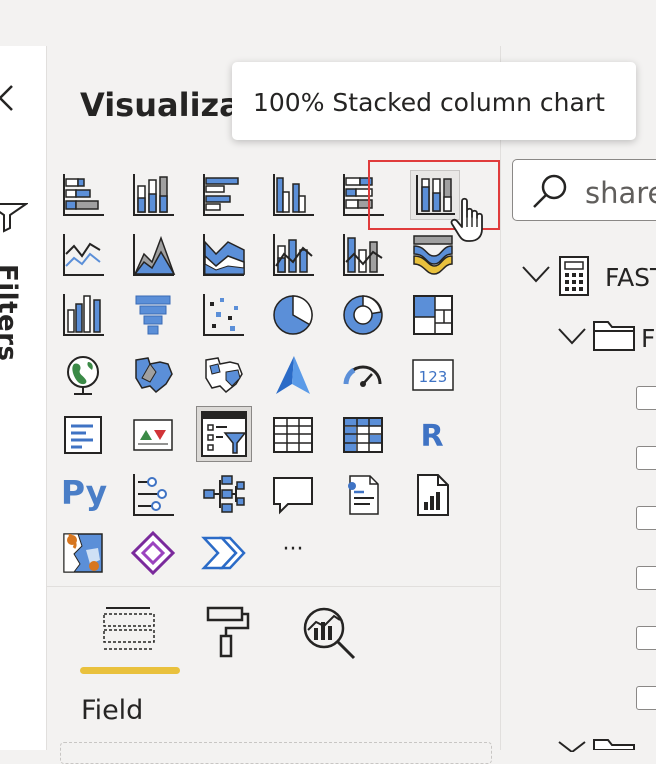 The width and height of the screenshot is (656, 764). I want to click on calculator-table-icon, so click(574, 276).